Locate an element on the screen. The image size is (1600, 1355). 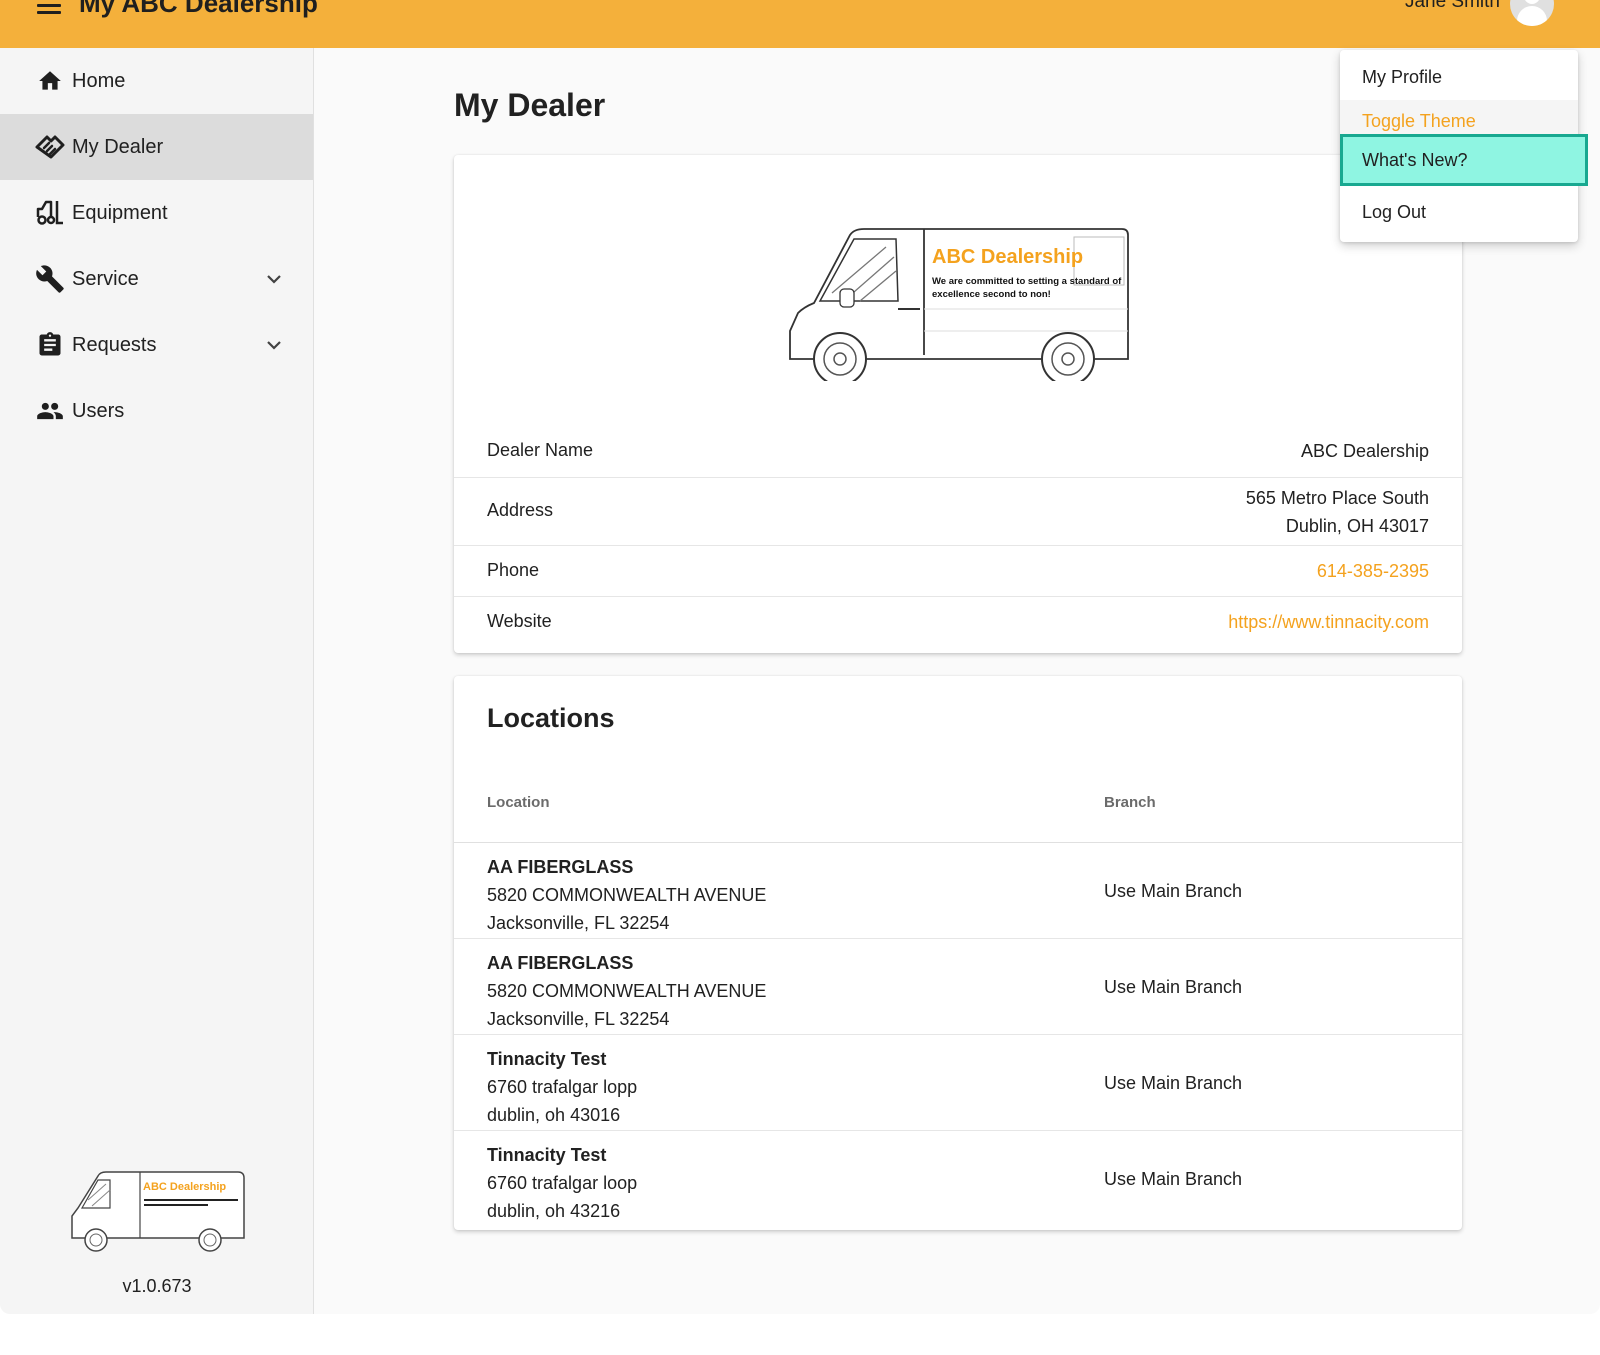
app-title: My ABC Dealership is located at coordinates (198, 9).